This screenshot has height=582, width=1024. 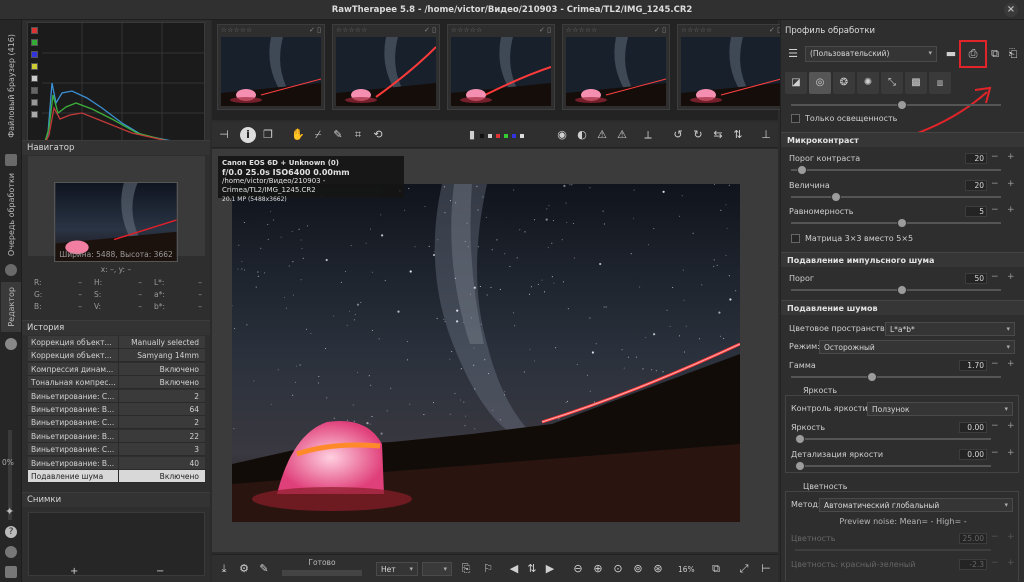 I want to click on zoom-fit-icon: ⊚, so click(x=638, y=569).